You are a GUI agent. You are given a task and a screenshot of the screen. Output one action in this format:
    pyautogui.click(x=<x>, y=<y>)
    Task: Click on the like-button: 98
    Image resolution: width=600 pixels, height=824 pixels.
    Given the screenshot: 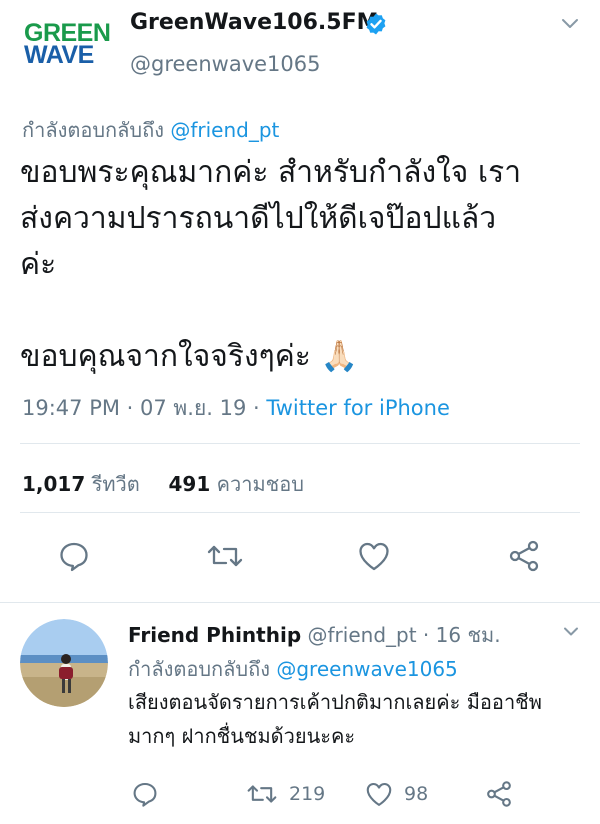 What is the action you would take?
    pyautogui.click(x=396, y=794)
    